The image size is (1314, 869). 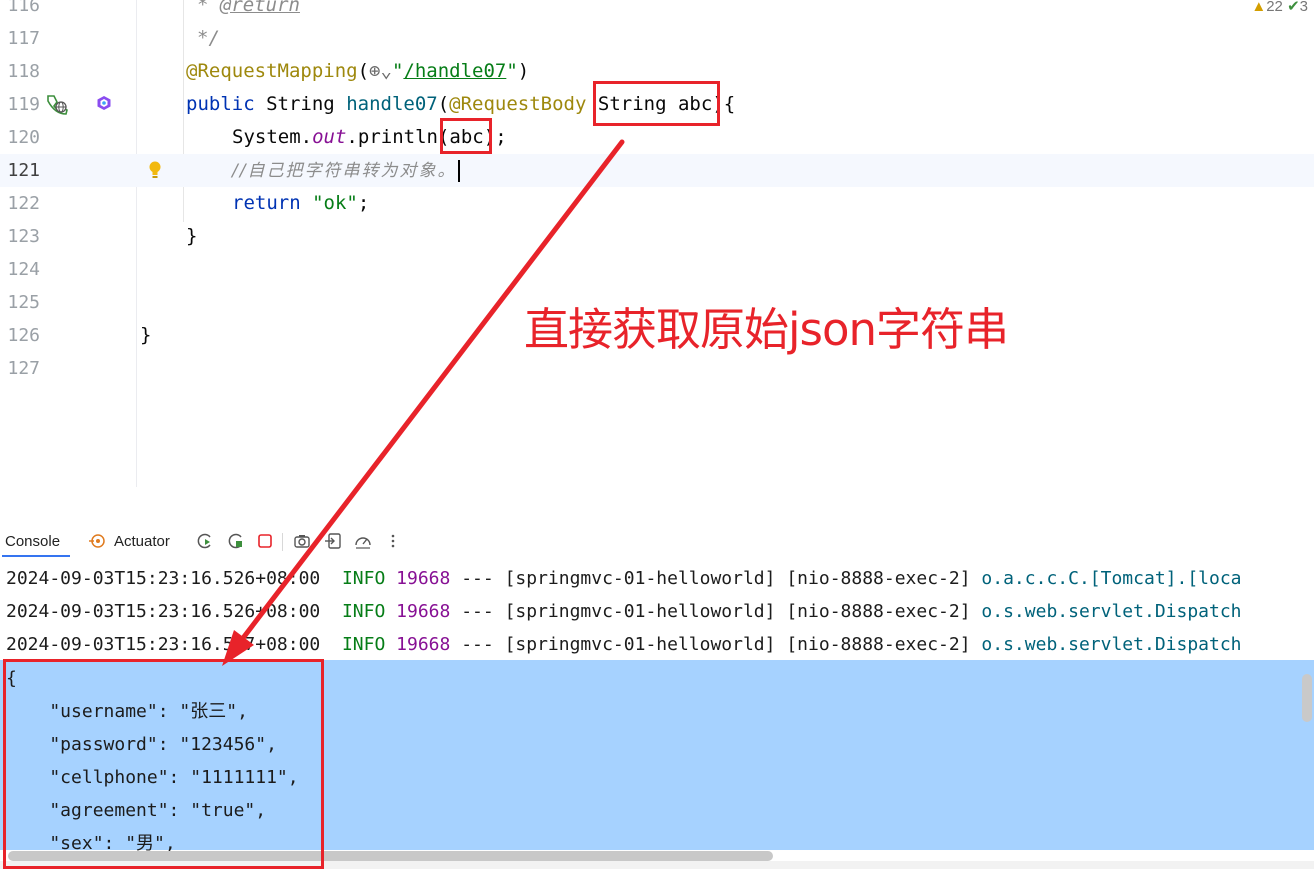 I want to click on line-number: 124, so click(x=23, y=269).